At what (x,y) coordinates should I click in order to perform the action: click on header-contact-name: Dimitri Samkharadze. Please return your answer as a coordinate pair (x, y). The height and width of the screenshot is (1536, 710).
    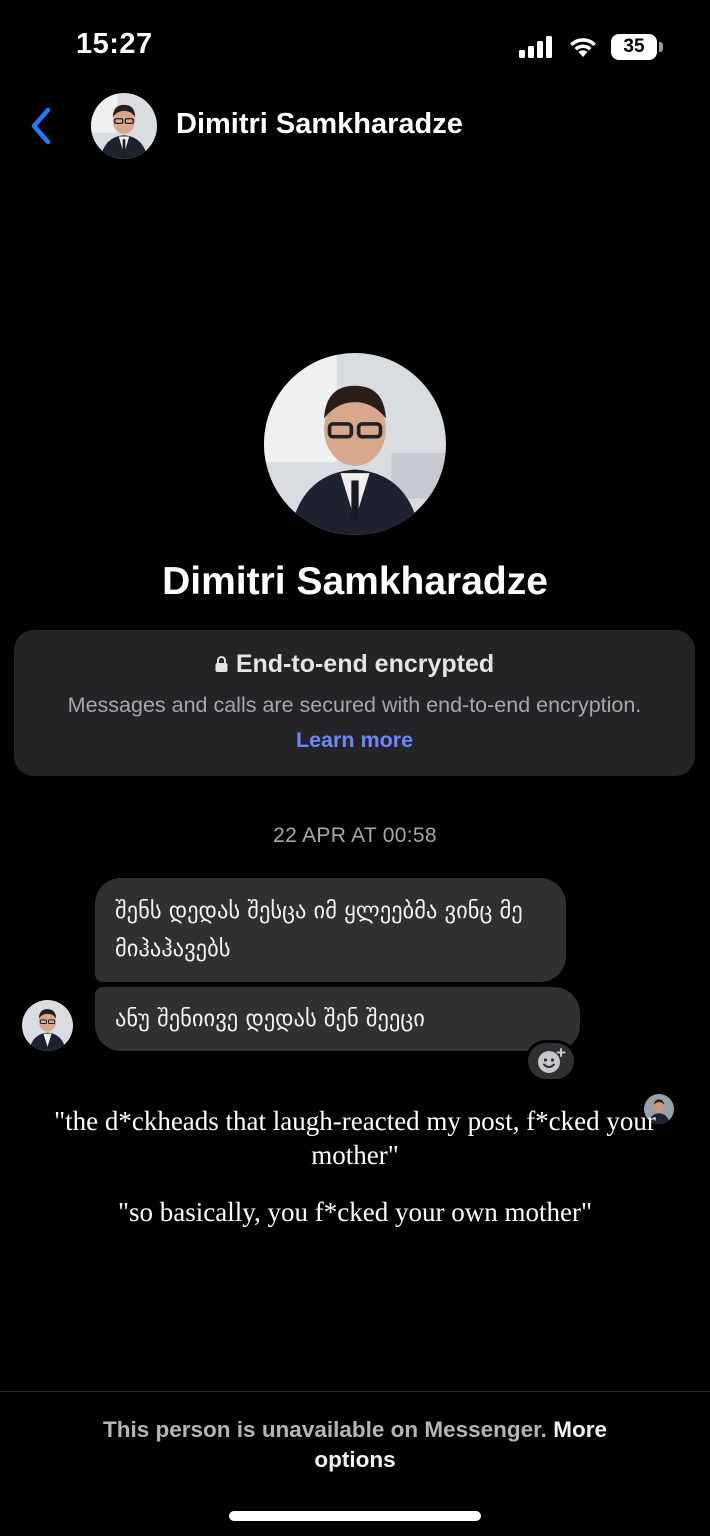
    Looking at the image, I should click on (319, 124).